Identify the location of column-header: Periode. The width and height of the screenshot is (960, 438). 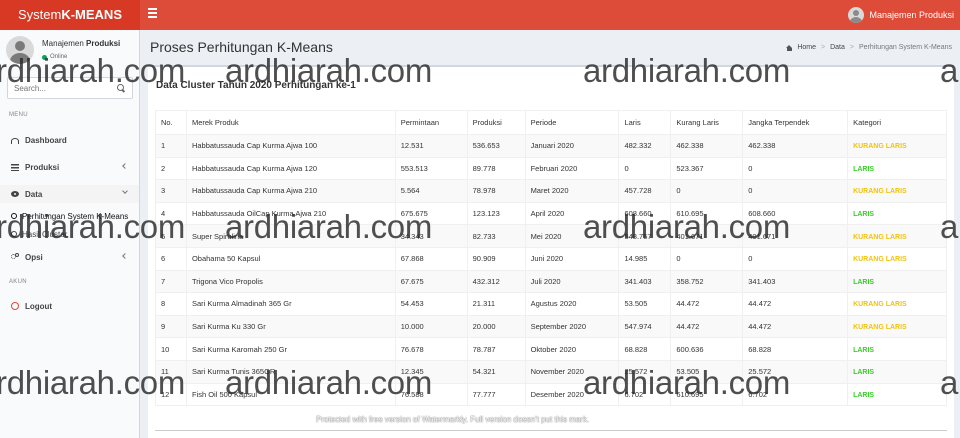
(572, 122).